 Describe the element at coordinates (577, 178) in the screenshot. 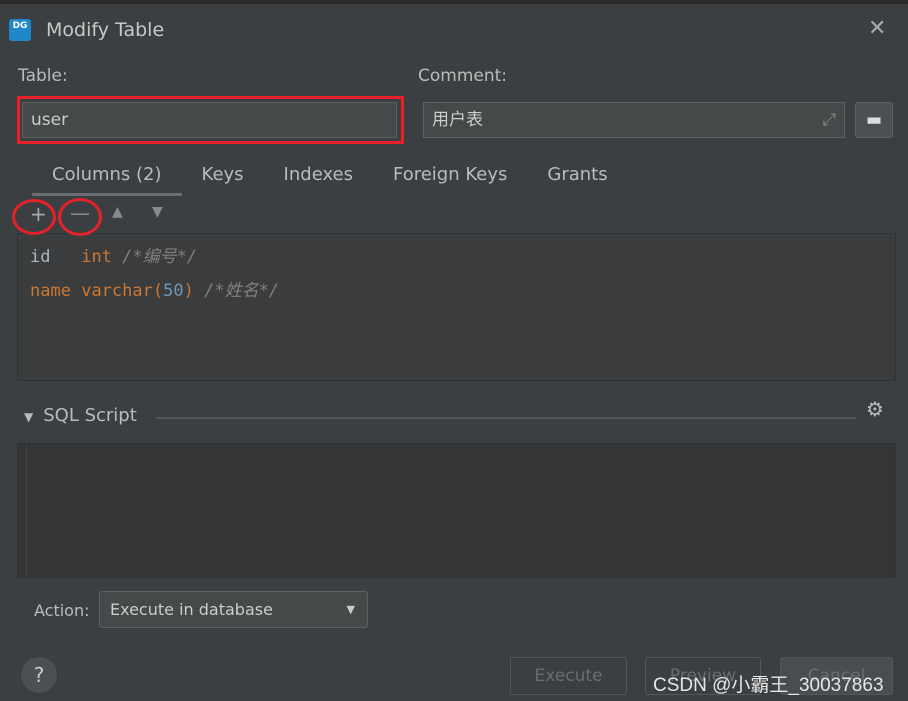

I see `tab-grants: Grants` at that location.